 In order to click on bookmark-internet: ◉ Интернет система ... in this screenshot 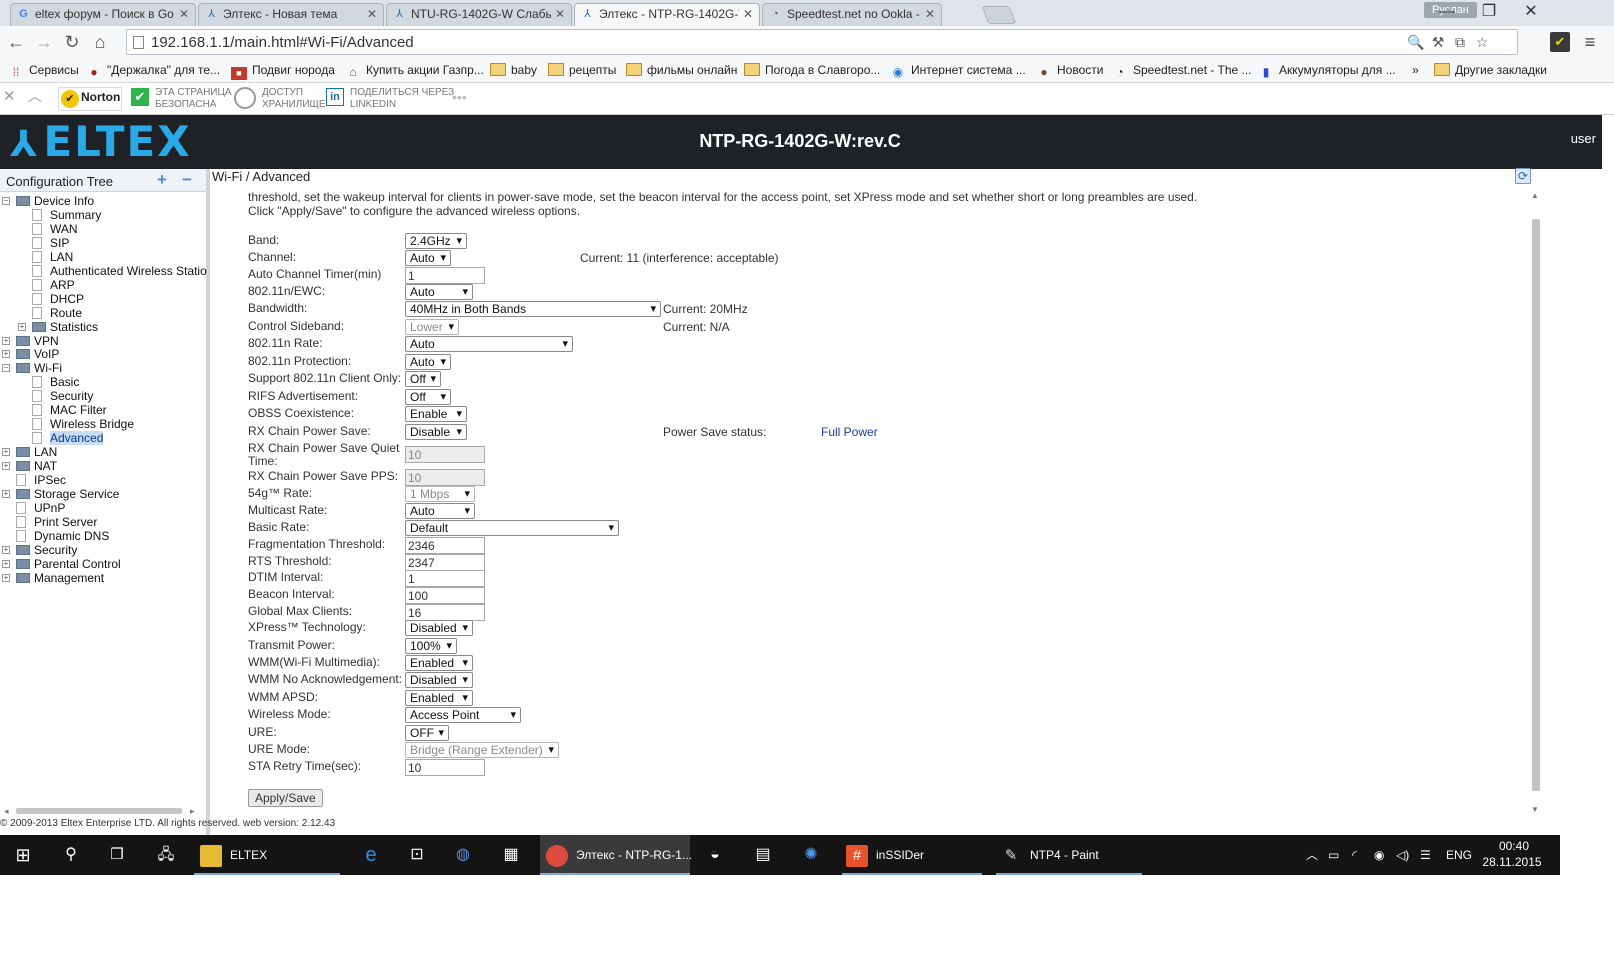, I will do `click(958, 70)`.